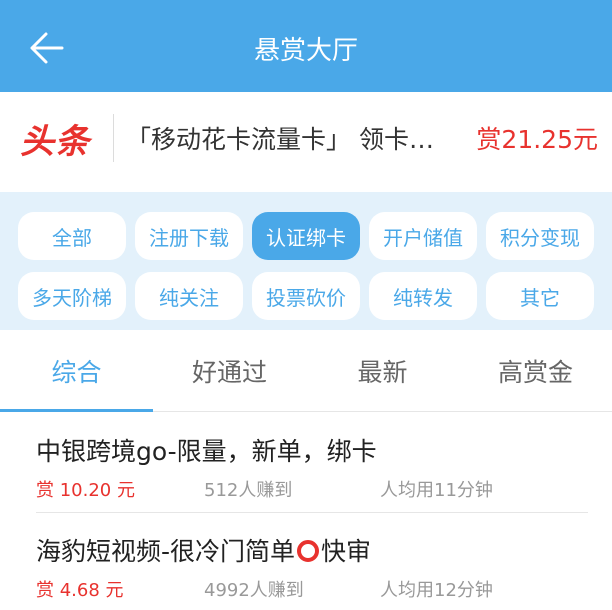 The image size is (612, 610). What do you see at coordinates (537, 139) in the screenshot?
I see `headline-reward: 赏21.25元` at bounding box center [537, 139].